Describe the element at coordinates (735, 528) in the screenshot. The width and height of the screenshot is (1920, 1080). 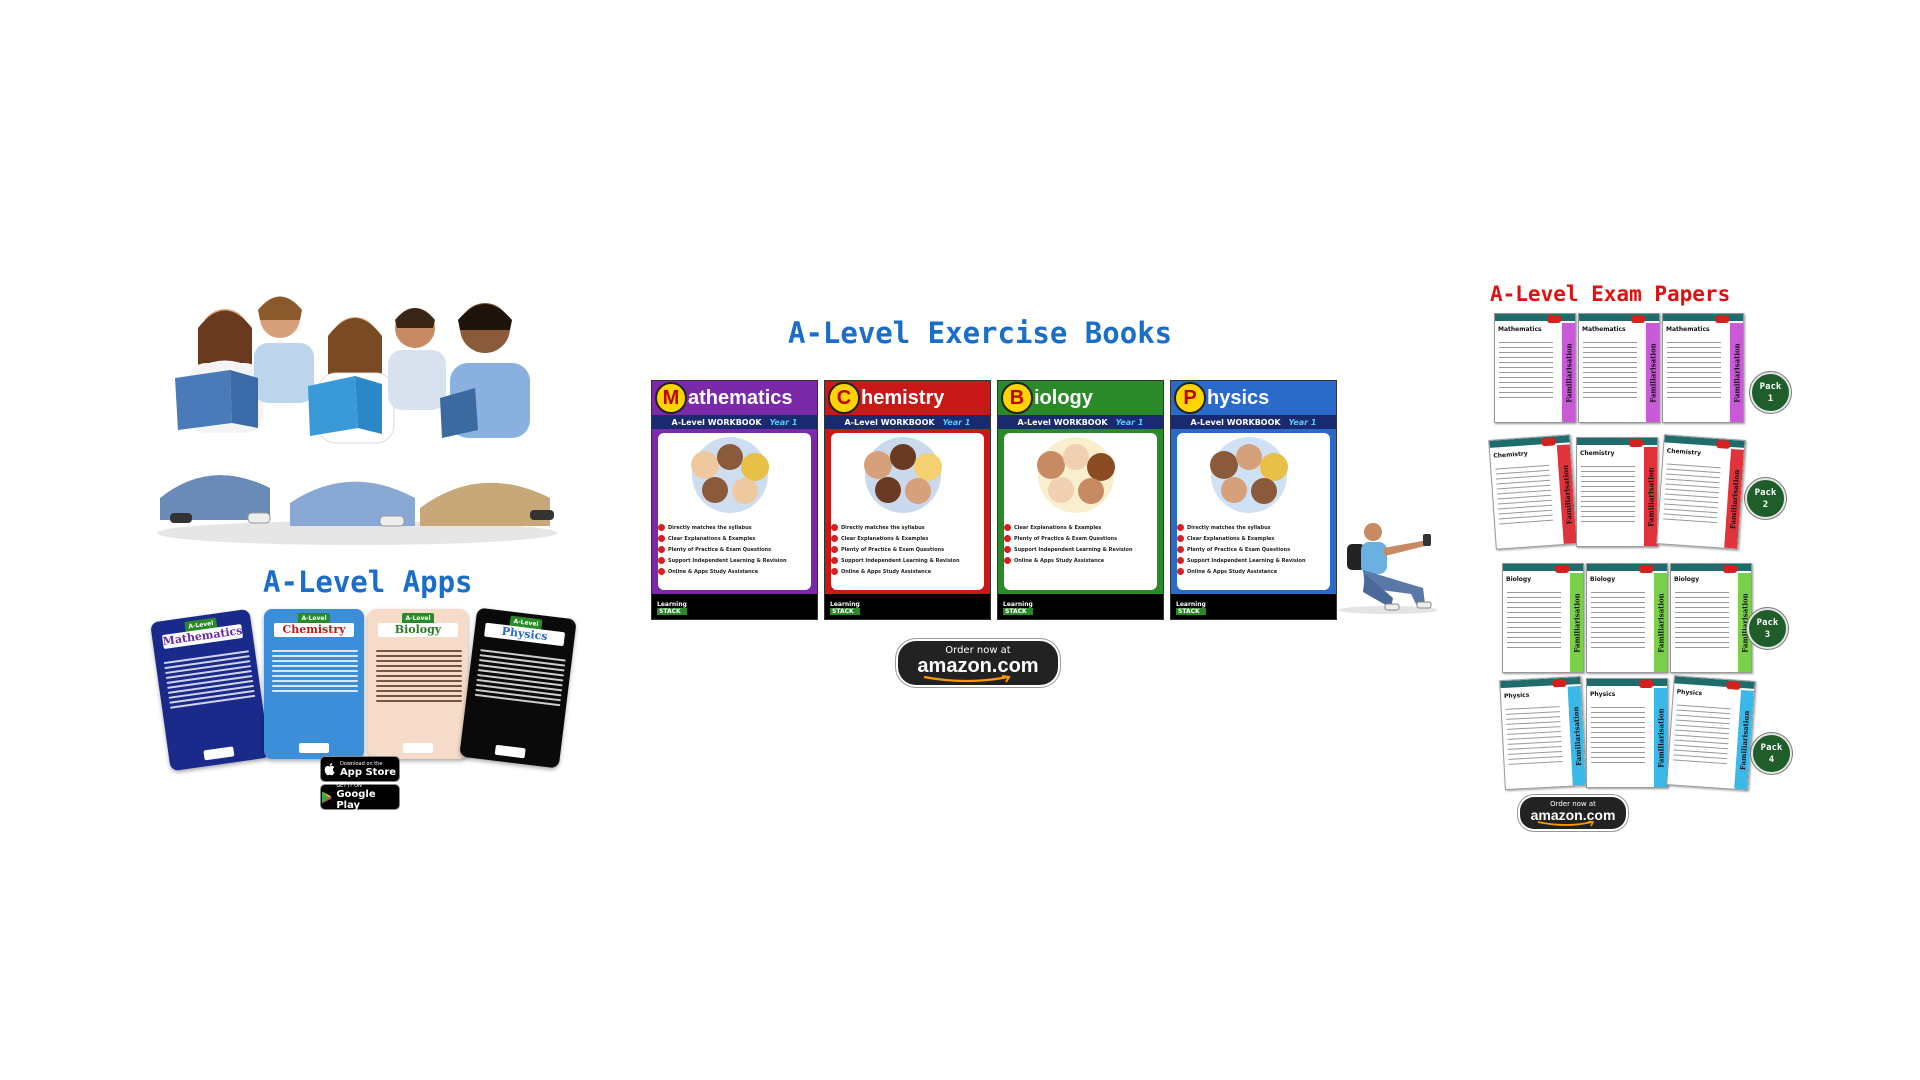
I see `workbook-feature: Directly matches the syllabus` at that location.